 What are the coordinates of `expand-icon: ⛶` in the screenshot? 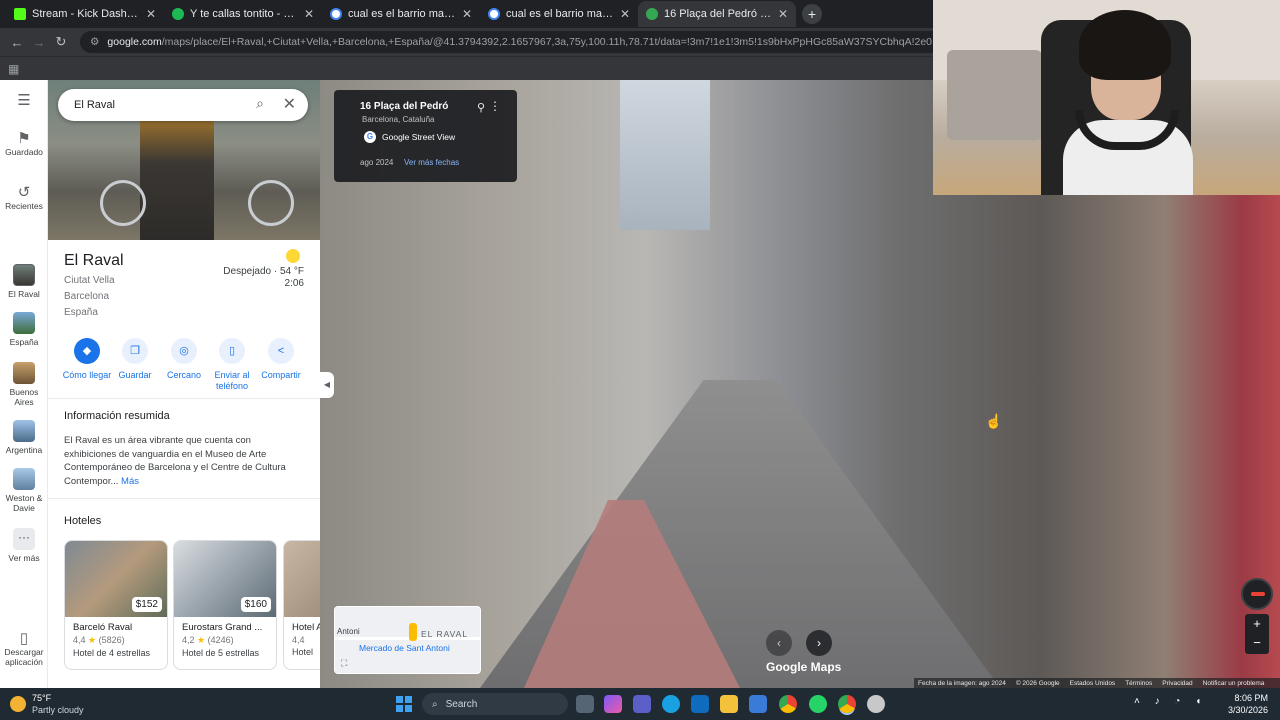 It's located at (344, 663).